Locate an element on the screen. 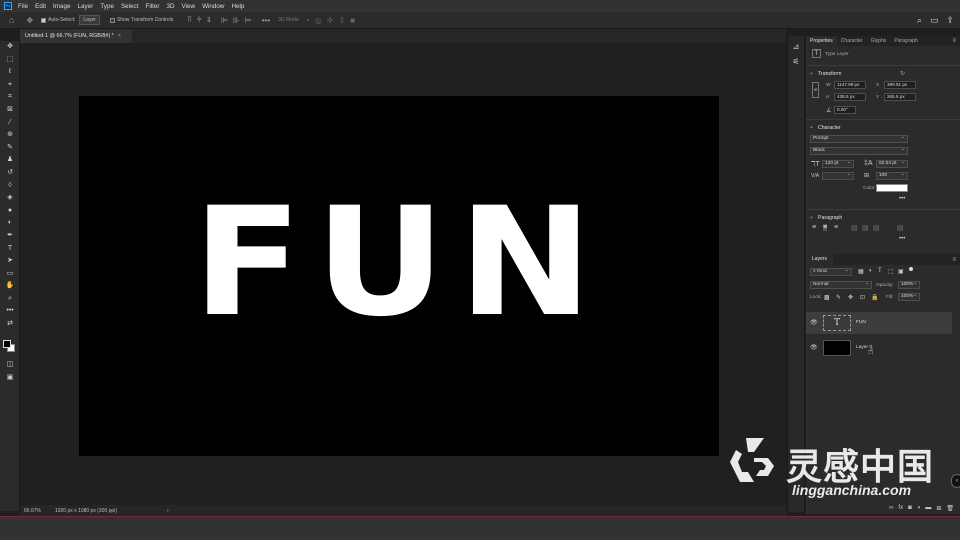 Image resolution: width=960 pixels, height=540 pixels. auto-select-checkbox: Auto-Select: is located at coordinates (58, 20).